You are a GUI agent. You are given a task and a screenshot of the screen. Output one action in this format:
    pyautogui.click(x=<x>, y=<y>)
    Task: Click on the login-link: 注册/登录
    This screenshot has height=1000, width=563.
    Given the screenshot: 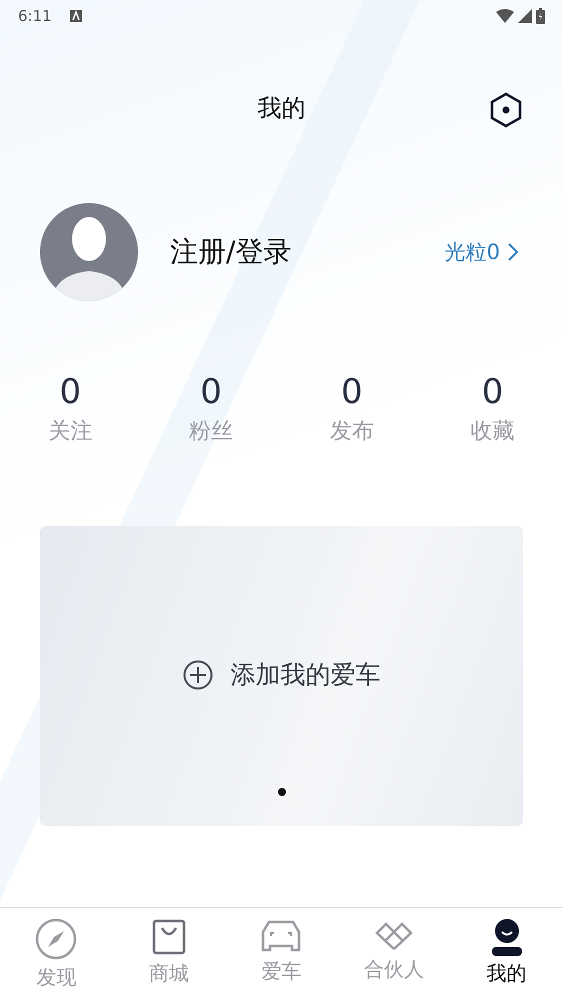 What is the action you would take?
    pyautogui.click(x=231, y=252)
    